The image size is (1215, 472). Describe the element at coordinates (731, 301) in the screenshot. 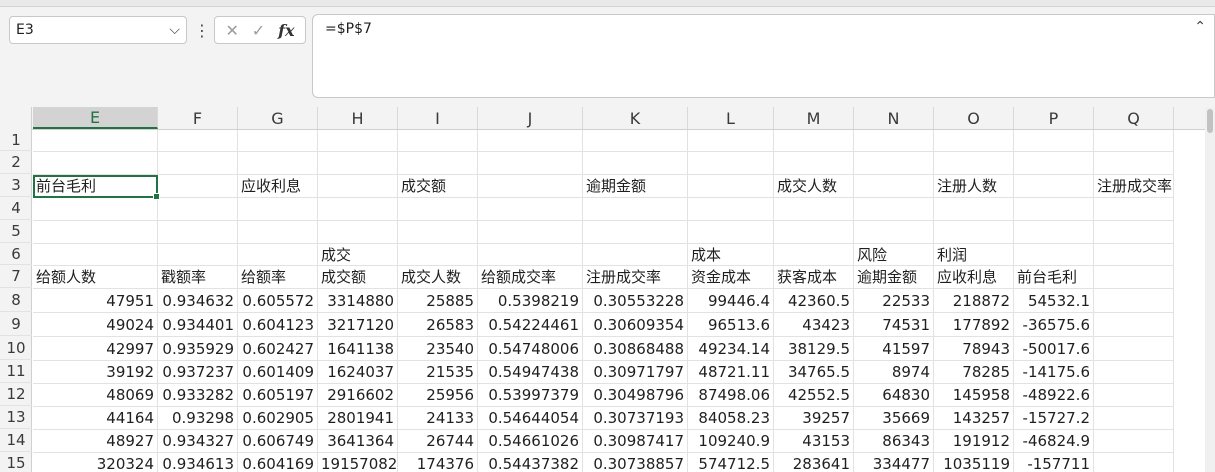

I see `cell-l8: 99446.4` at that location.